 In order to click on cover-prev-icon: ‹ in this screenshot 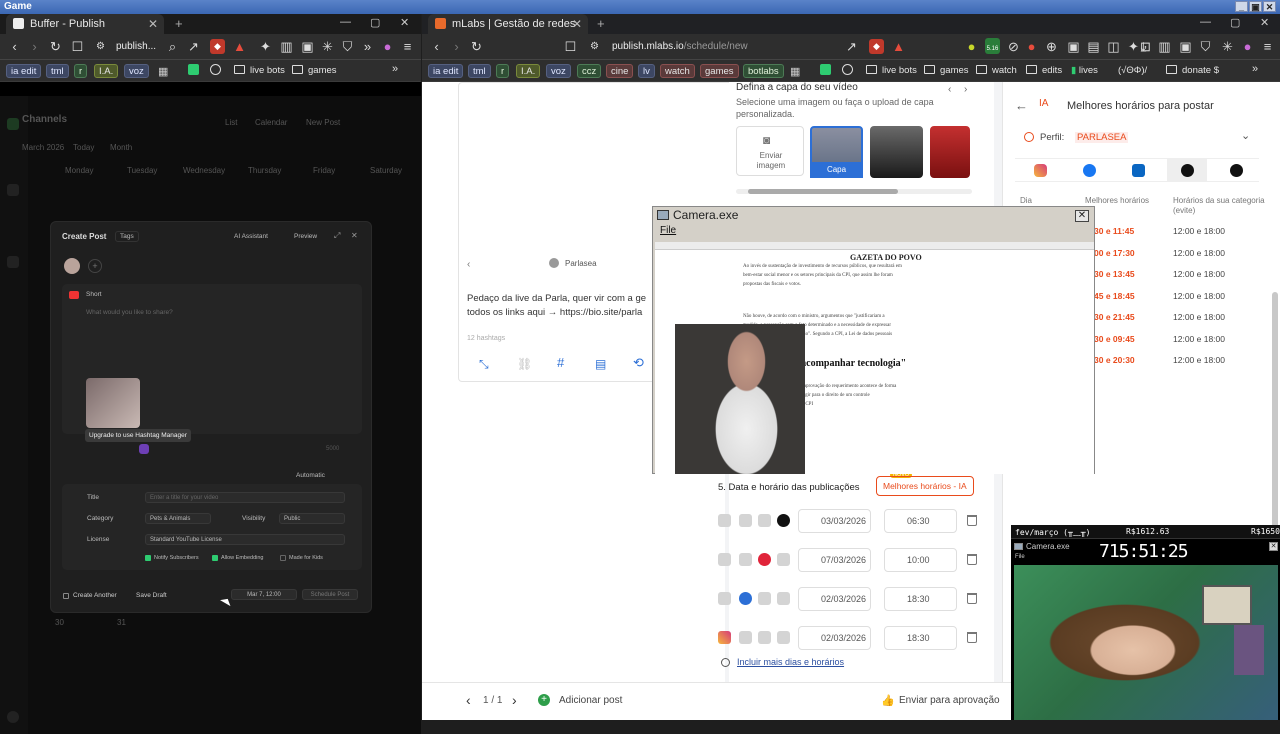, I will do `click(949, 89)`.